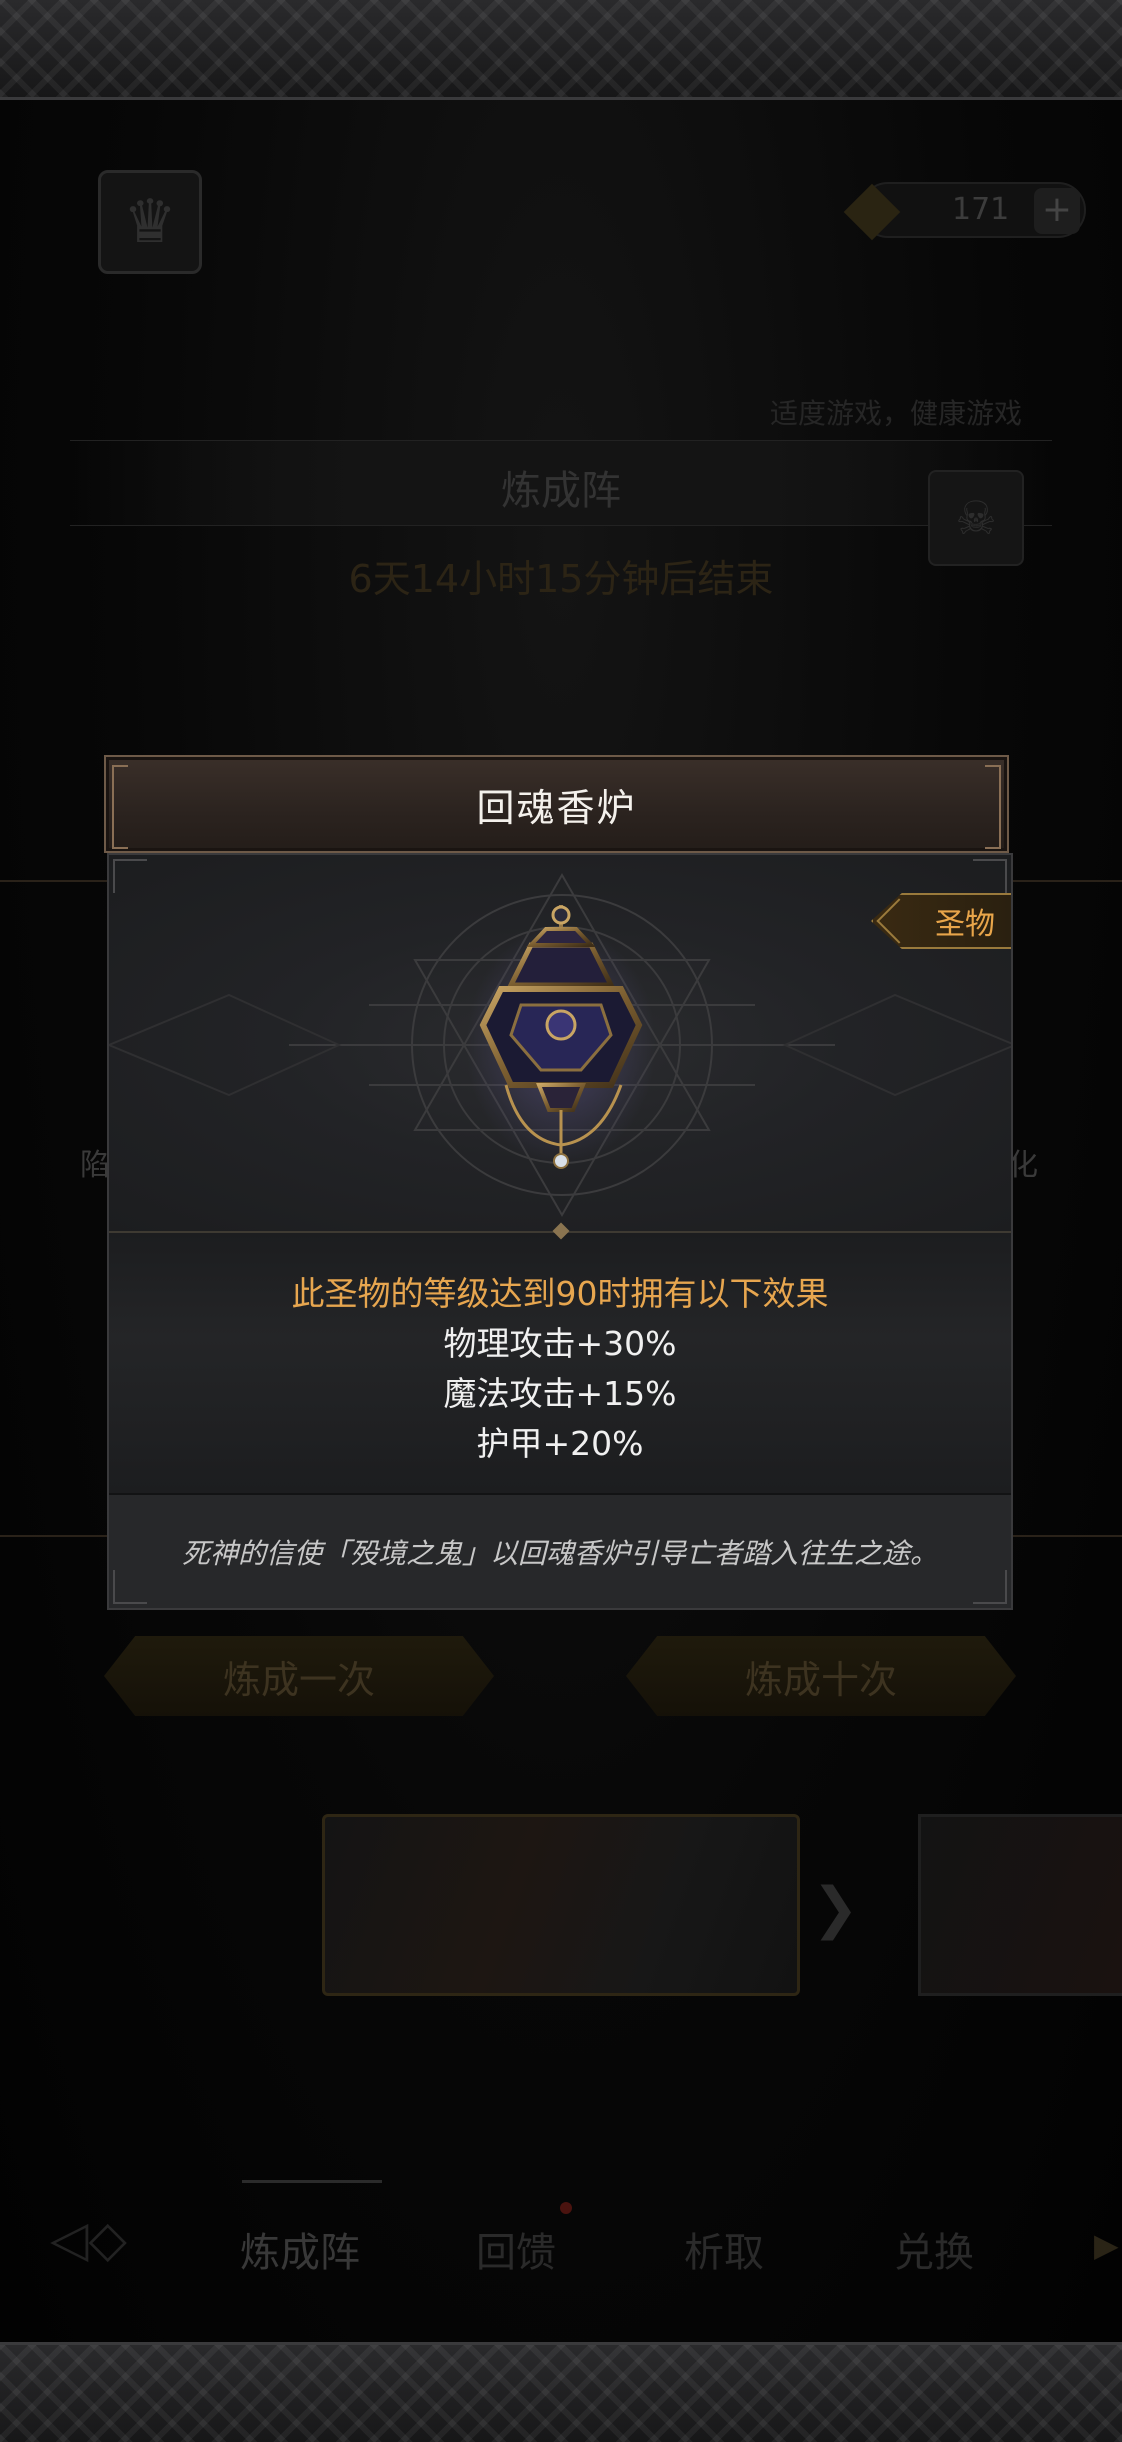 This screenshot has height=2442, width=1122. What do you see at coordinates (1106, 2245) in the screenshot?
I see `more-tabs-icon: ▶` at bounding box center [1106, 2245].